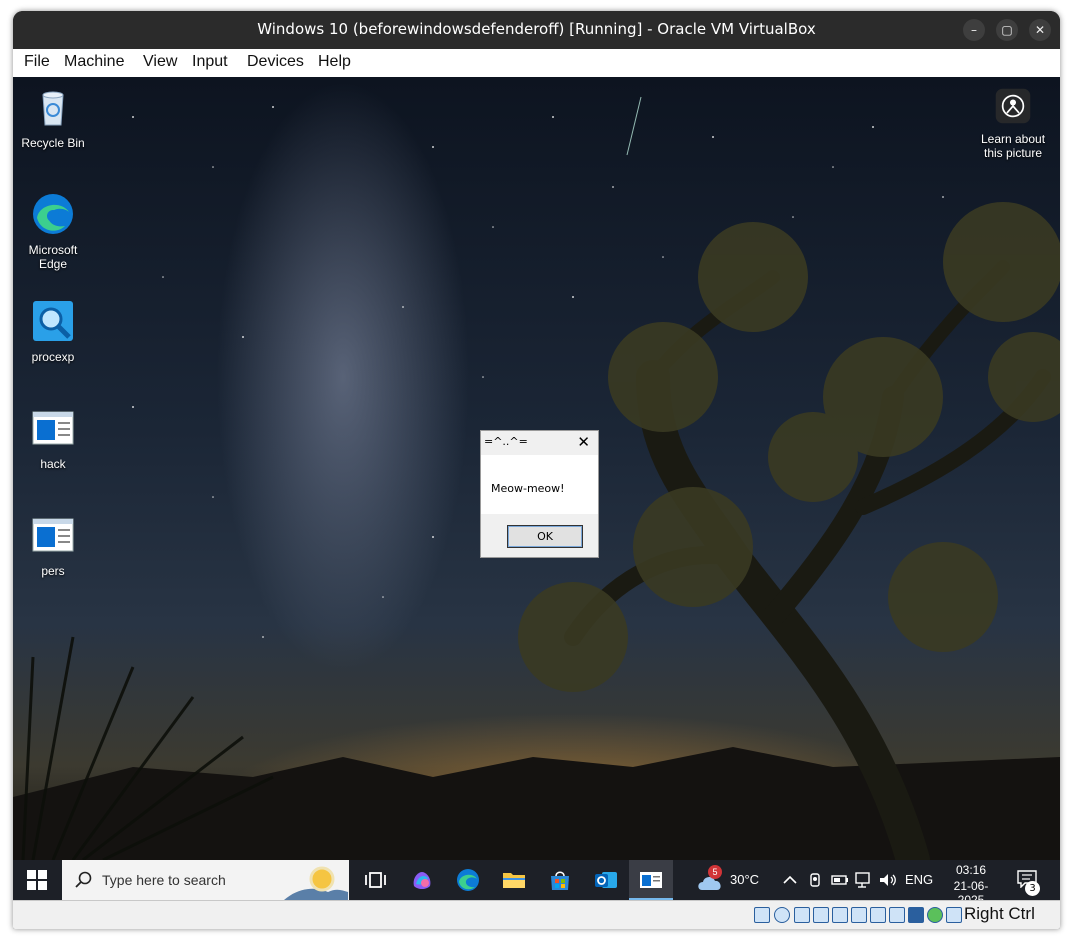 This screenshot has width=1073, height=944. What do you see at coordinates (275, 62) in the screenshot?
I see `menu-devices: Devices` at bounding box center [275, 62].